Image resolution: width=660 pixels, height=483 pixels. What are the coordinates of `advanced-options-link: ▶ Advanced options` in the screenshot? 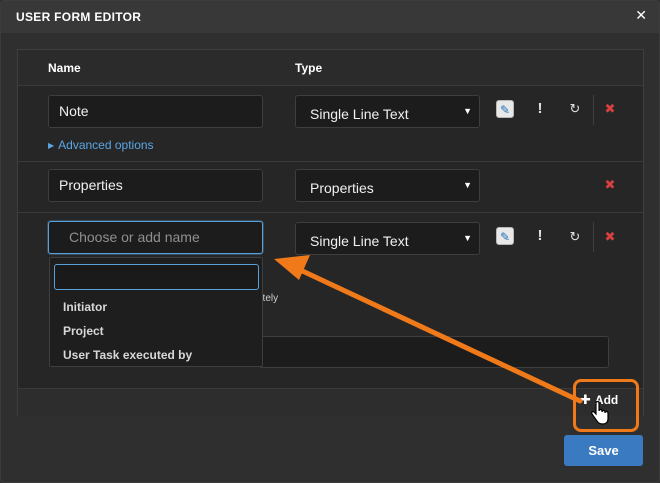 It's located at (101, 145).